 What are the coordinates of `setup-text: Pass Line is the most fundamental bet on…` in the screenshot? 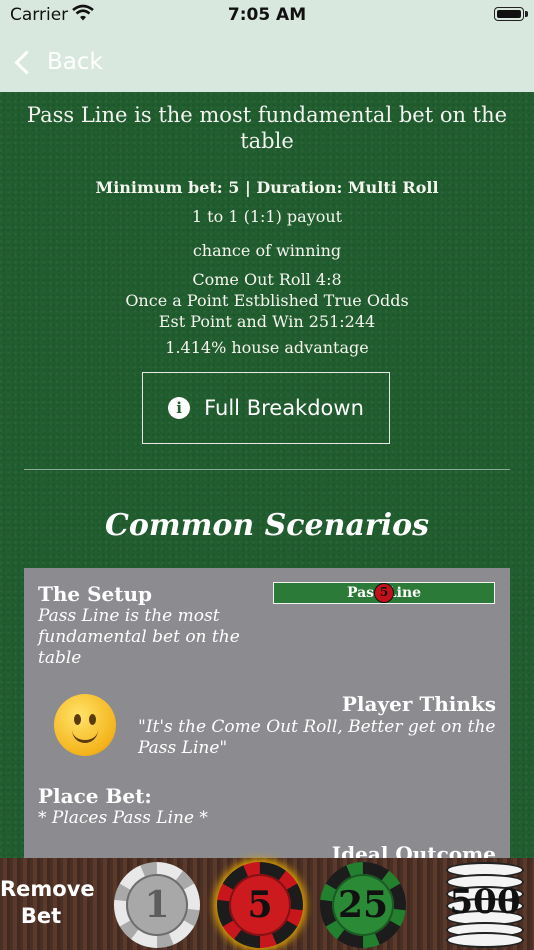 It's located at (139, 637).